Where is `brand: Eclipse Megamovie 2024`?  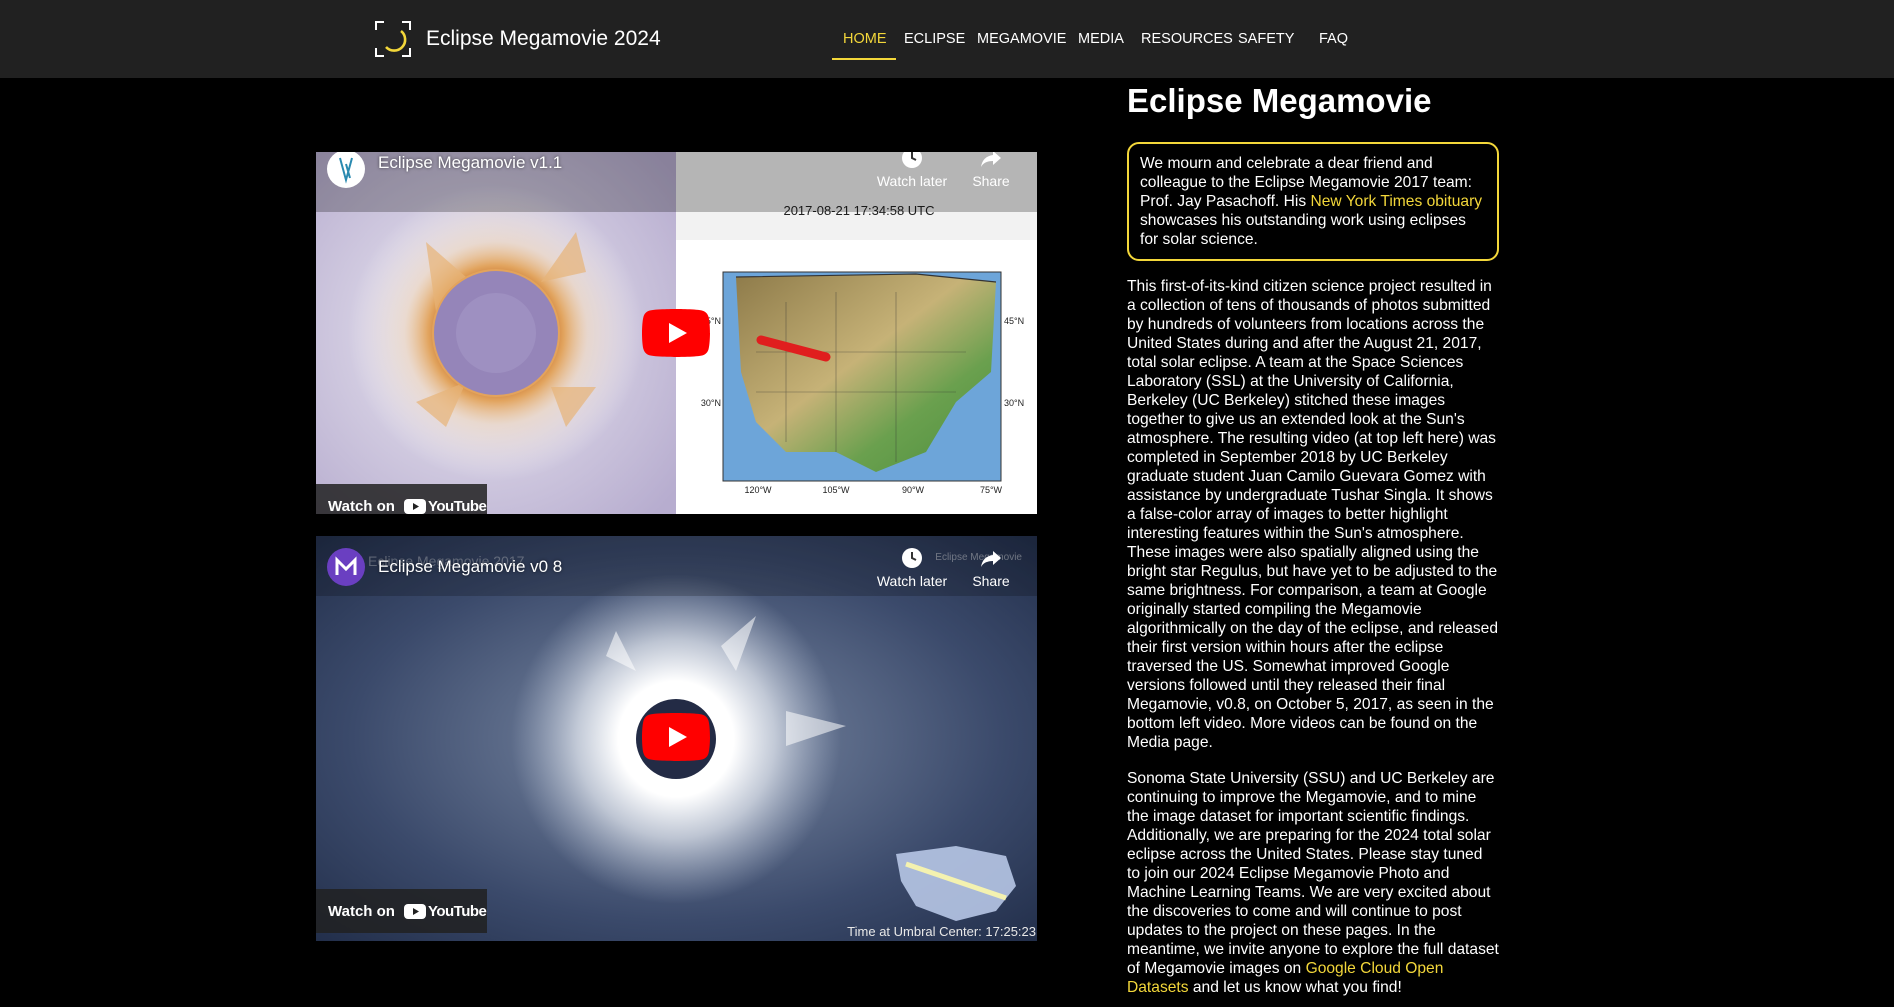
brand: Eclipse Megamovie 2024 is located at coordinates (517, 39).